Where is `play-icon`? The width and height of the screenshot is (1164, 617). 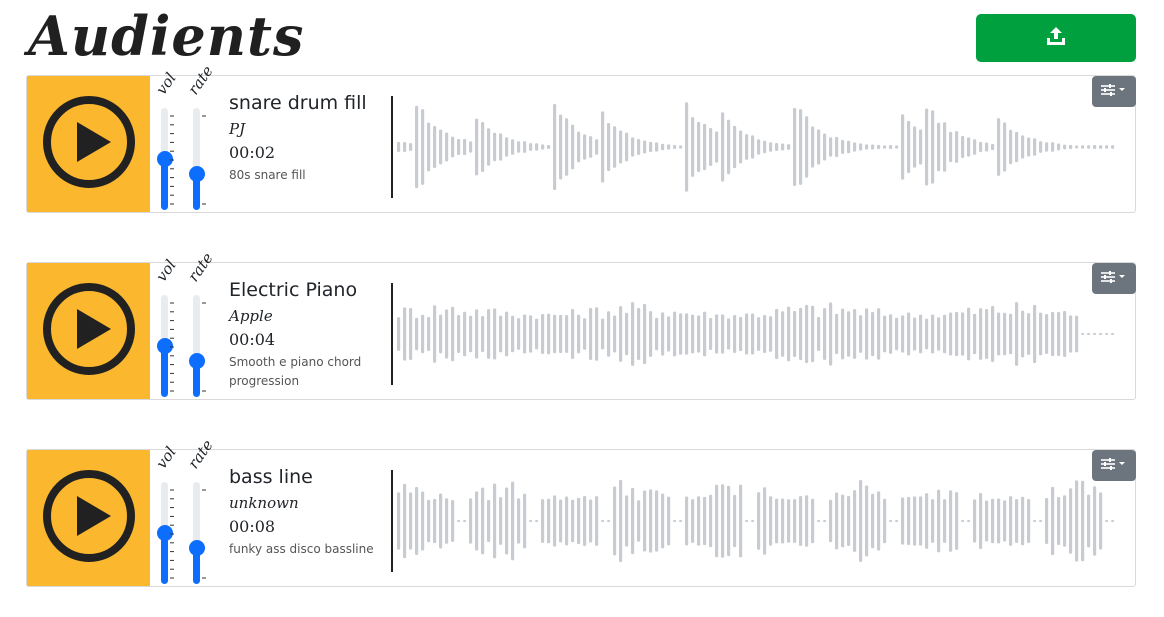 play-icon is located at coordinates (89, 331).